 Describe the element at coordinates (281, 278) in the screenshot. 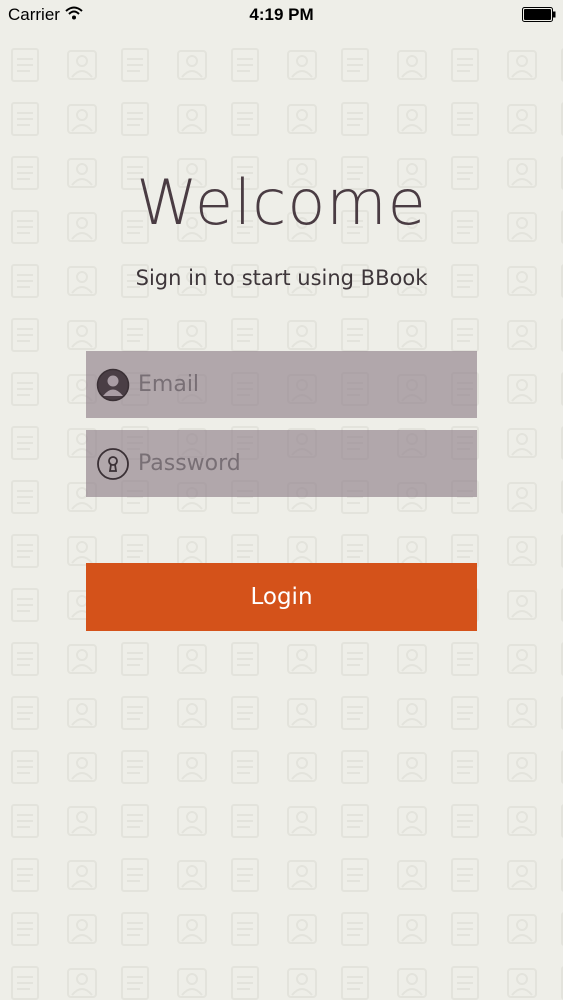

I see `welcome-subtitle: Sign in to start using BBook` at that location.